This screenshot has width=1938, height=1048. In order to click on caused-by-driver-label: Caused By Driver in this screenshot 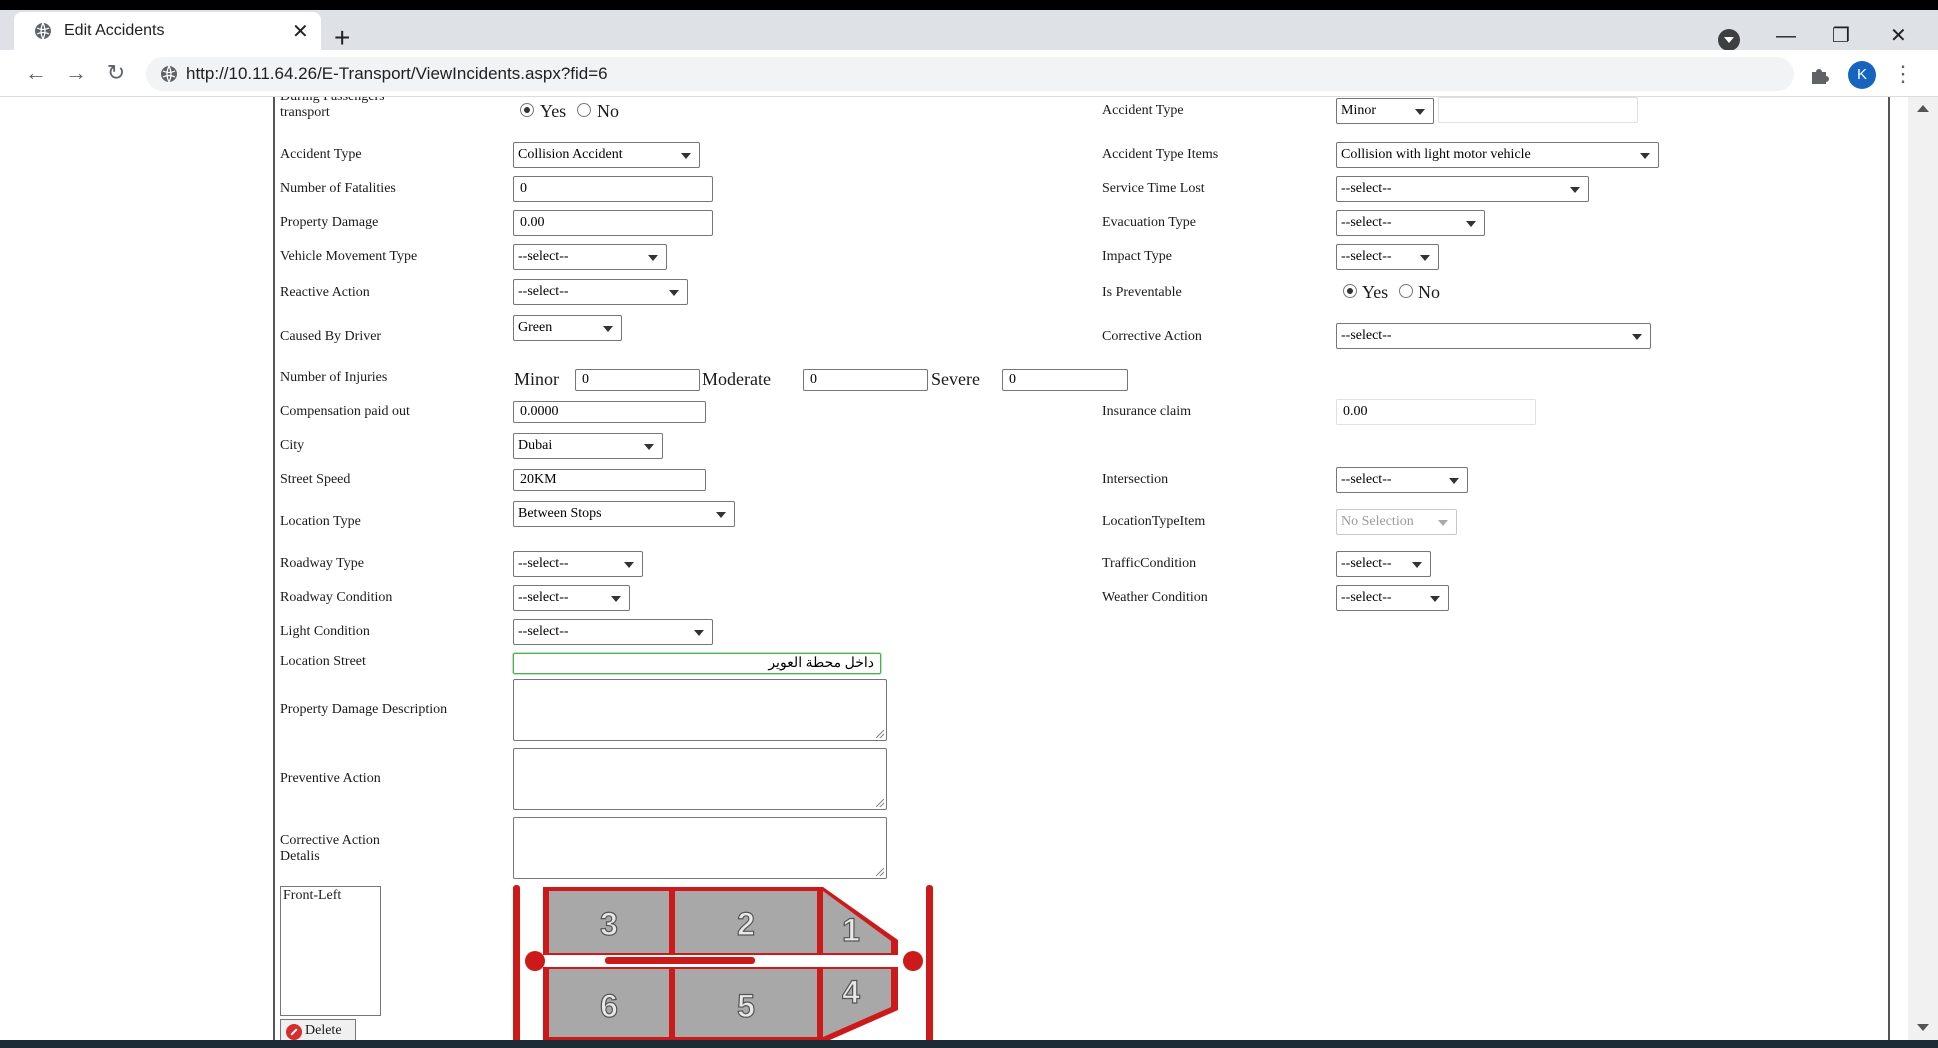, I will do `click(331, 336)`.